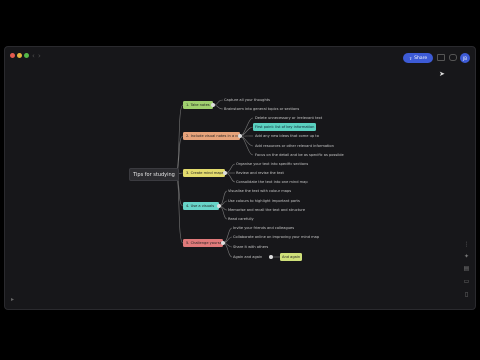 The height and width of the screenshot is (360, 480). What do you see at coordinates (204, 173) in the screenshot?
I see `branch-node-mind-maps: 3. Create mind maps` at bounding box center [204, 173].